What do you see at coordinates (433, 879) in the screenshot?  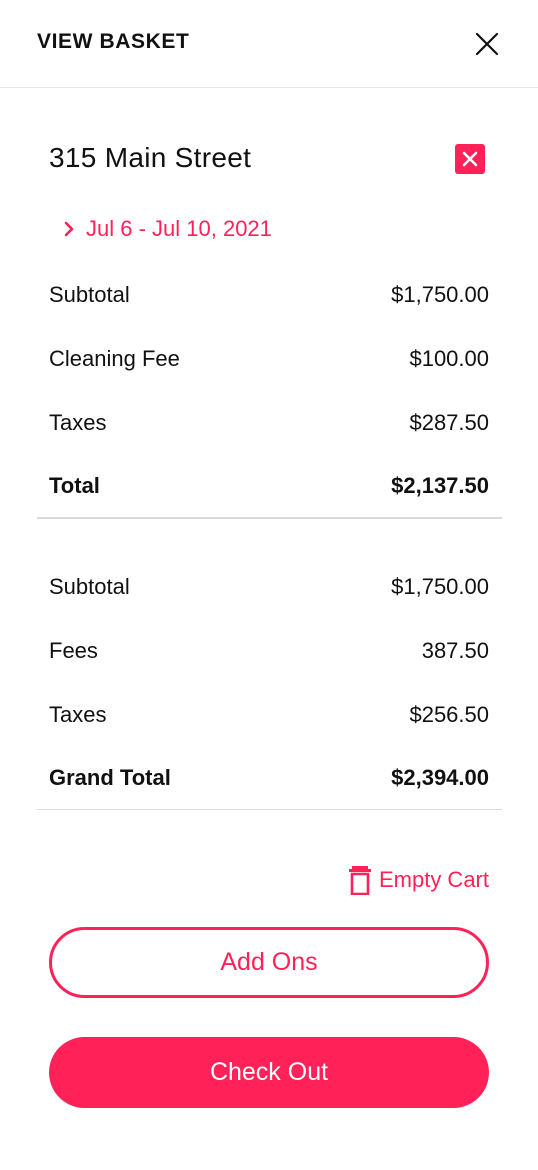 I see `empty-cart-label: Empty Cart` at bounding box center [433, 879].